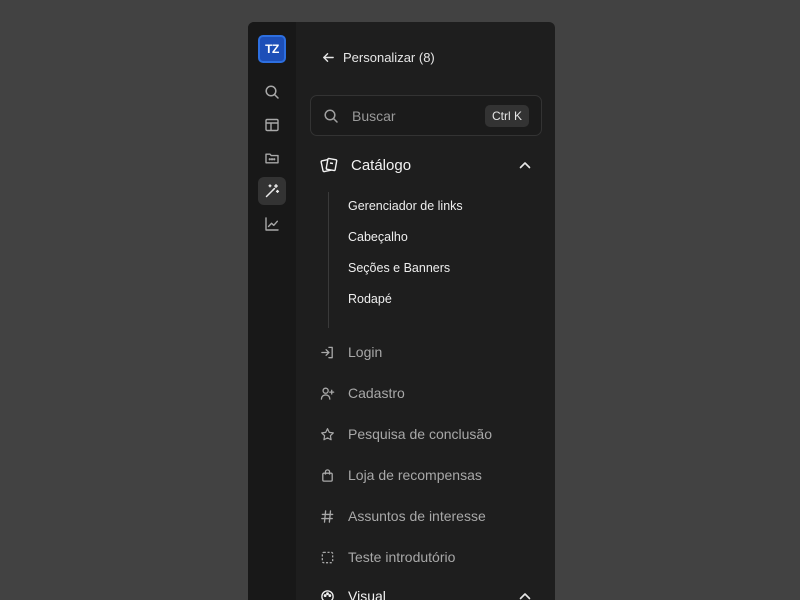 Image resolution: width=800 pixels, height=600 pixels. I want to click on submenu-item-sections: Seções e Banners, so click(399, 268).